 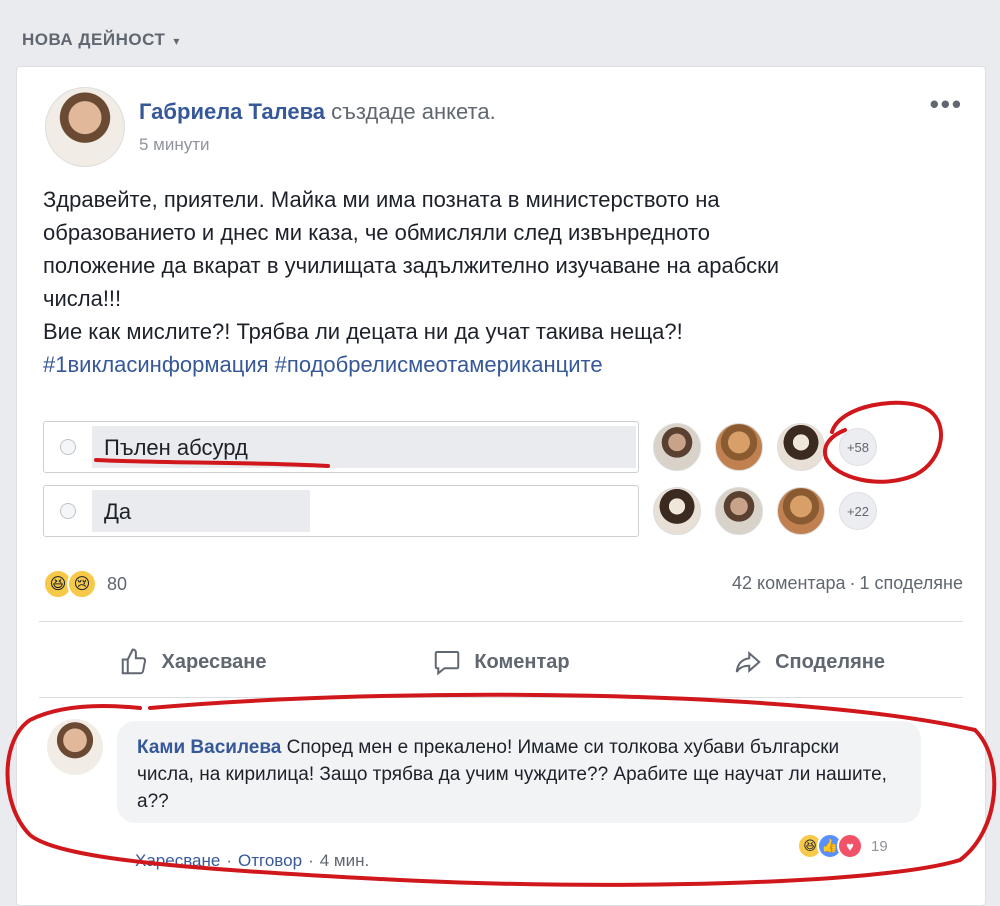 What do you see at coordinates (82, 298) in the screenshot?
I see `post-text-line: числа!!!` at bounding box center [82, 298].